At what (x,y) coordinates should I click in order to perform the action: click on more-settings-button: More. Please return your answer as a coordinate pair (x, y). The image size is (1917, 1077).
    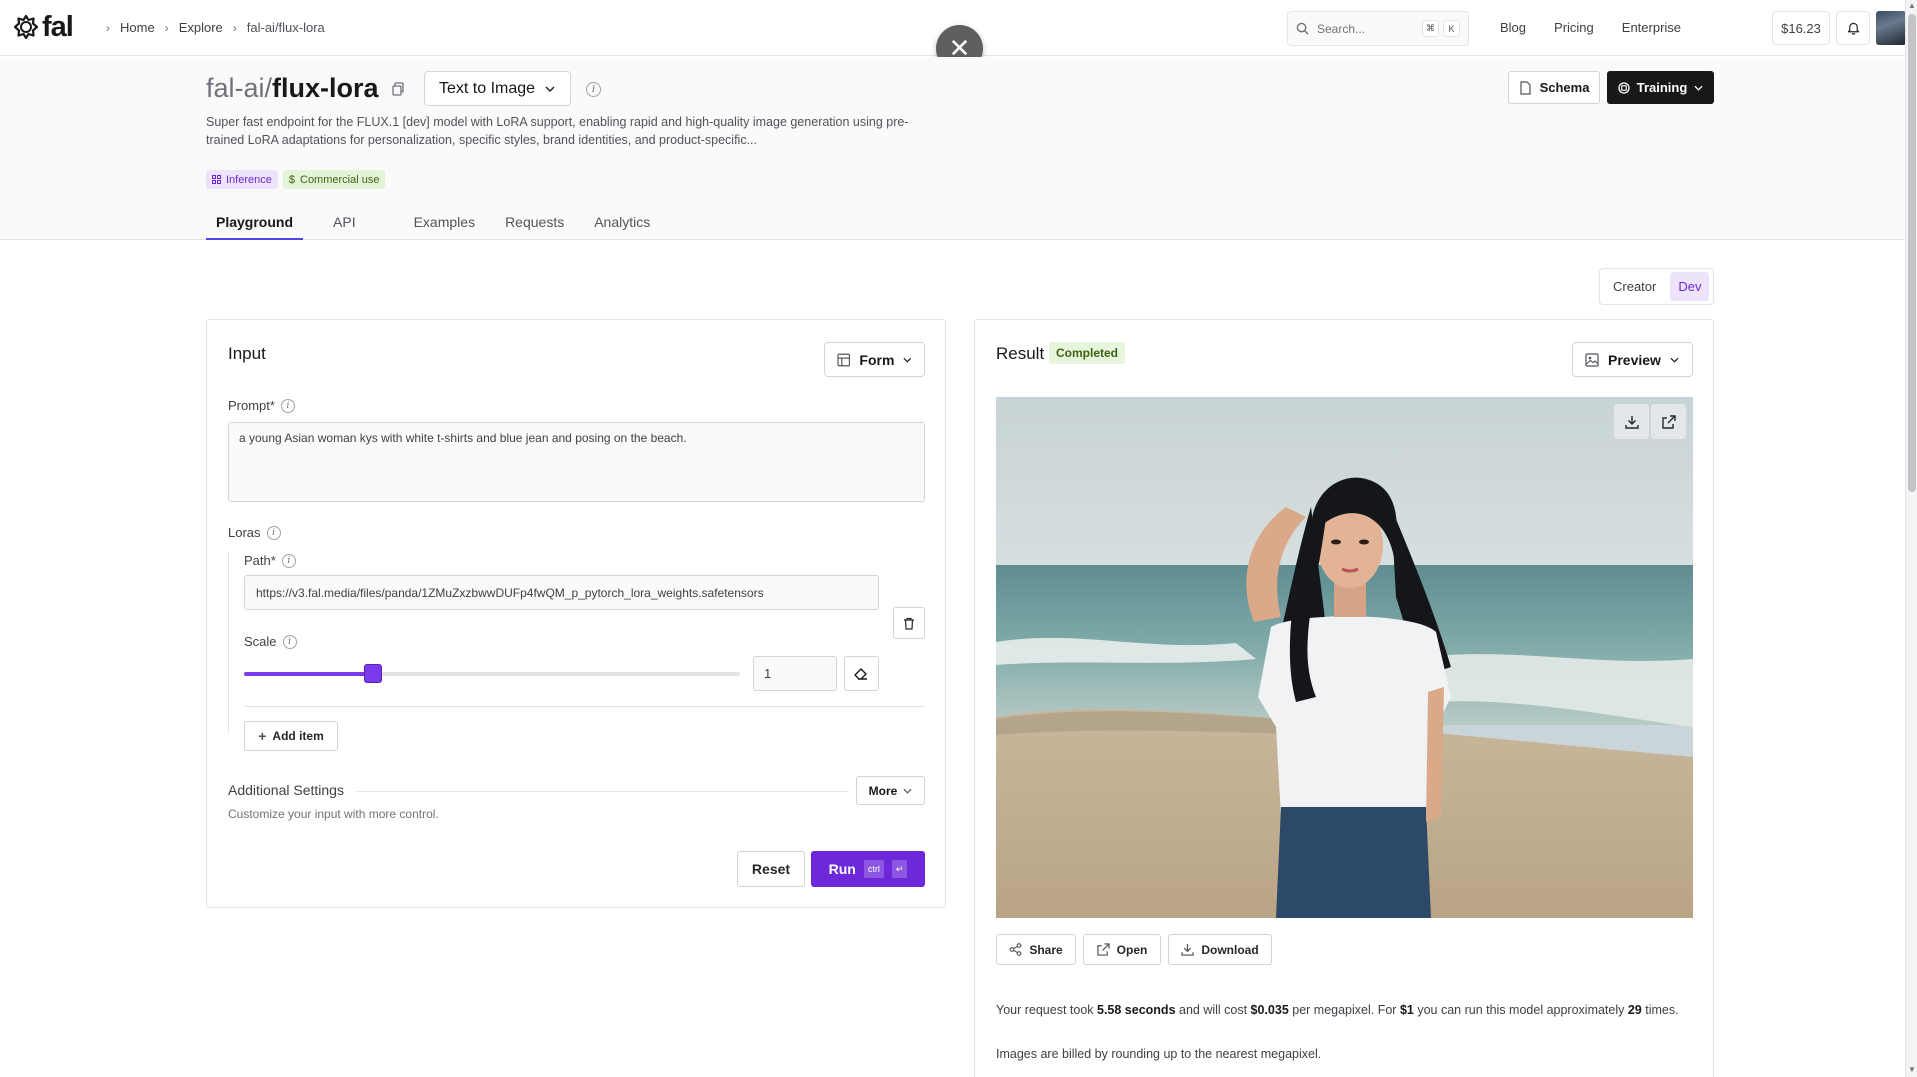
    Looking at the image, I should click on (890, 790).